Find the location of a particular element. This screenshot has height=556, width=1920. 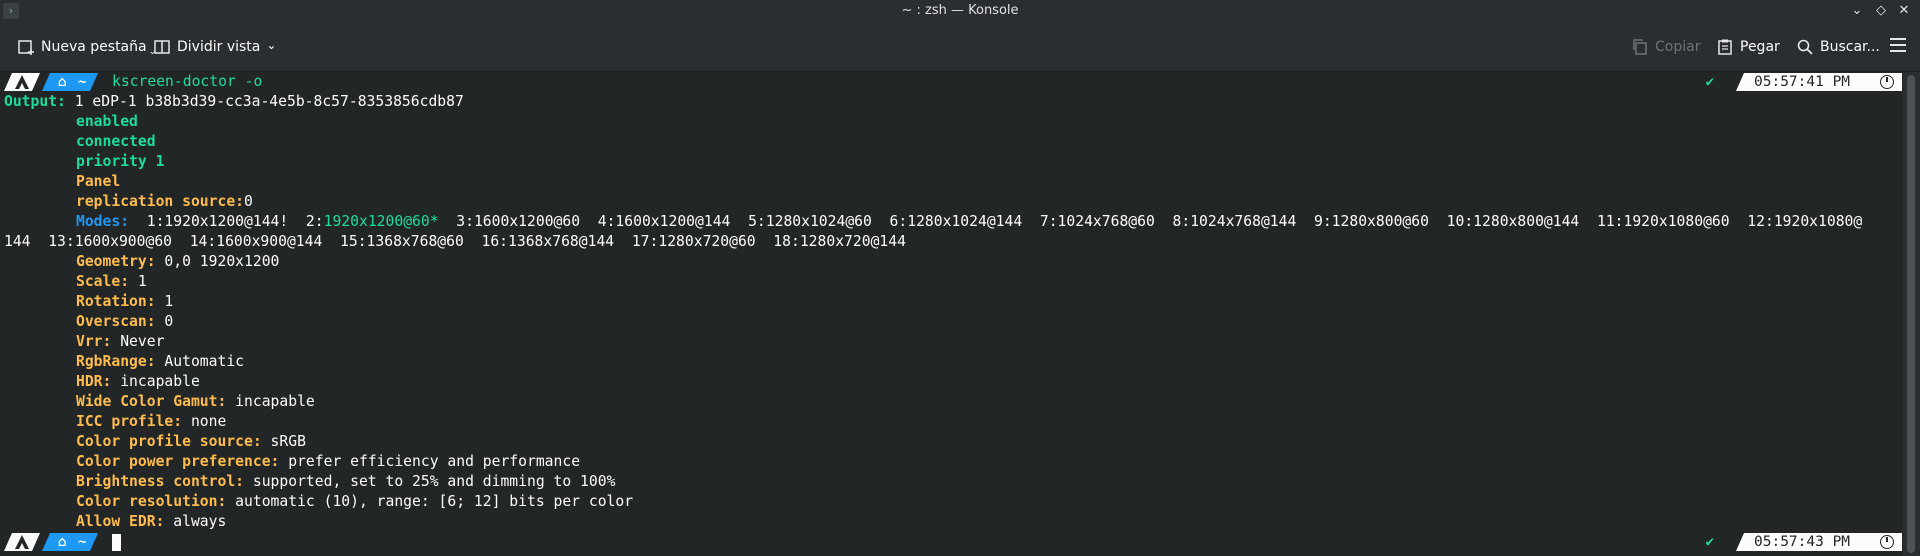

output-panel: Panel is located at coordinates (98, 181).